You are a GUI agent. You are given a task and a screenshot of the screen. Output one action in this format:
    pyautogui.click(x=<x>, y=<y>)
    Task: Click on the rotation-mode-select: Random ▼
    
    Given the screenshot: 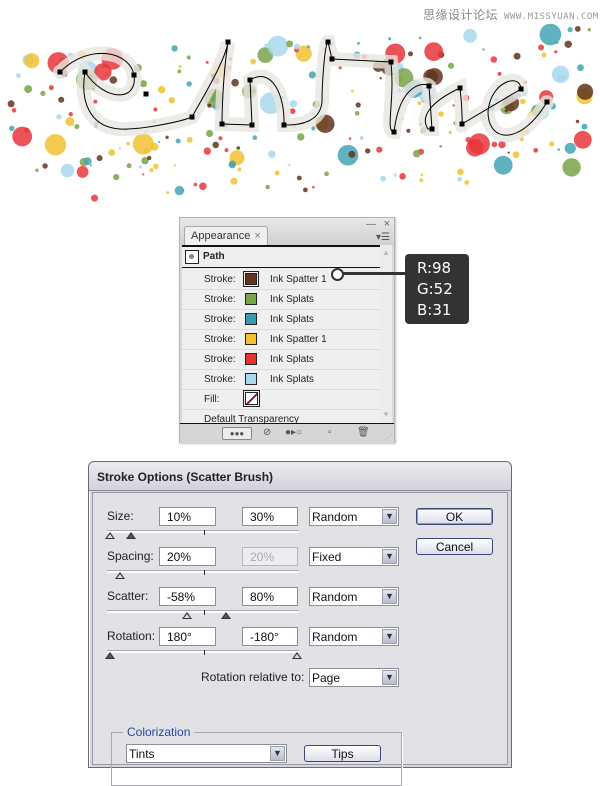 What is the action you would take?
    pyautogui.click(x=354, y=636)
    